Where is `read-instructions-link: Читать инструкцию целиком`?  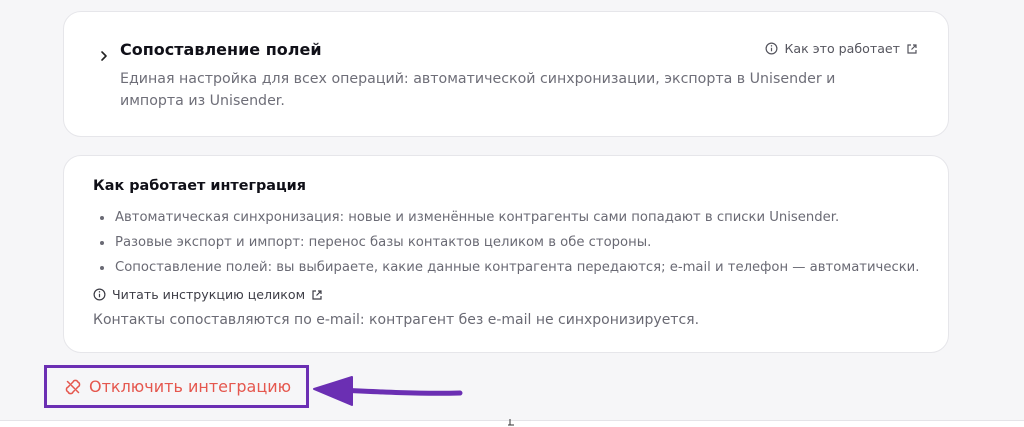 read-instructions-link: Читать инструкцию целиком is located at coordinates (208, 294).